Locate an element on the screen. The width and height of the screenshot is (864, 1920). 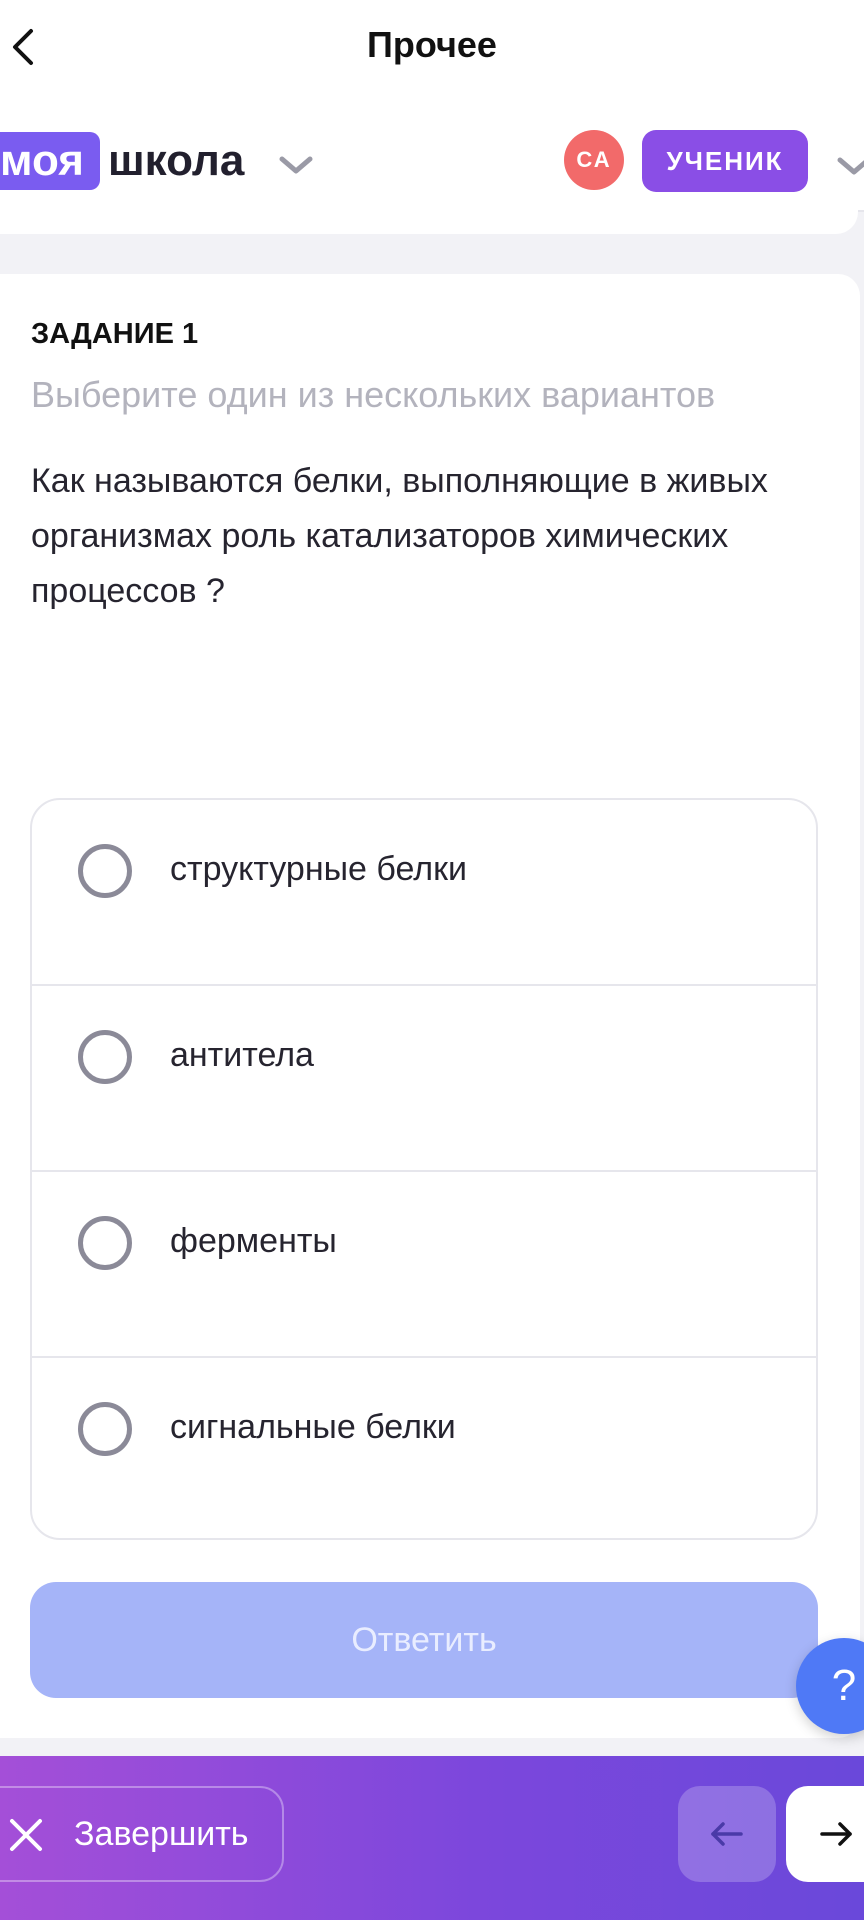
answer-option: антитела is located at coordinates (424, 1079).